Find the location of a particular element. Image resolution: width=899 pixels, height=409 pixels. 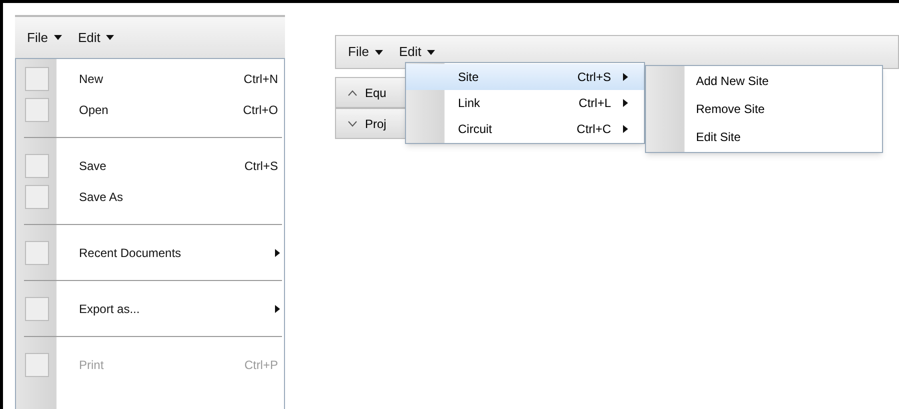

menu-item: Save Ctrl+S is located at coordinates (150, 165).